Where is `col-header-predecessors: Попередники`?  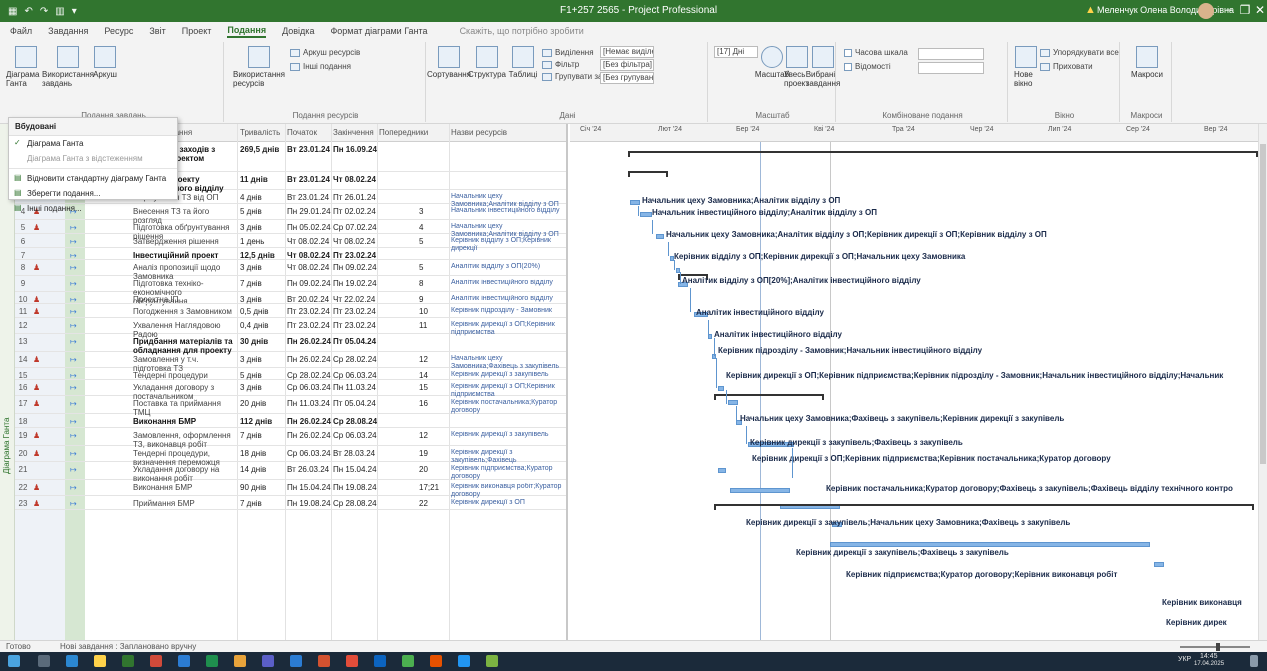 col-header-predecessors: Попередники is located at coordinates (403, 132).